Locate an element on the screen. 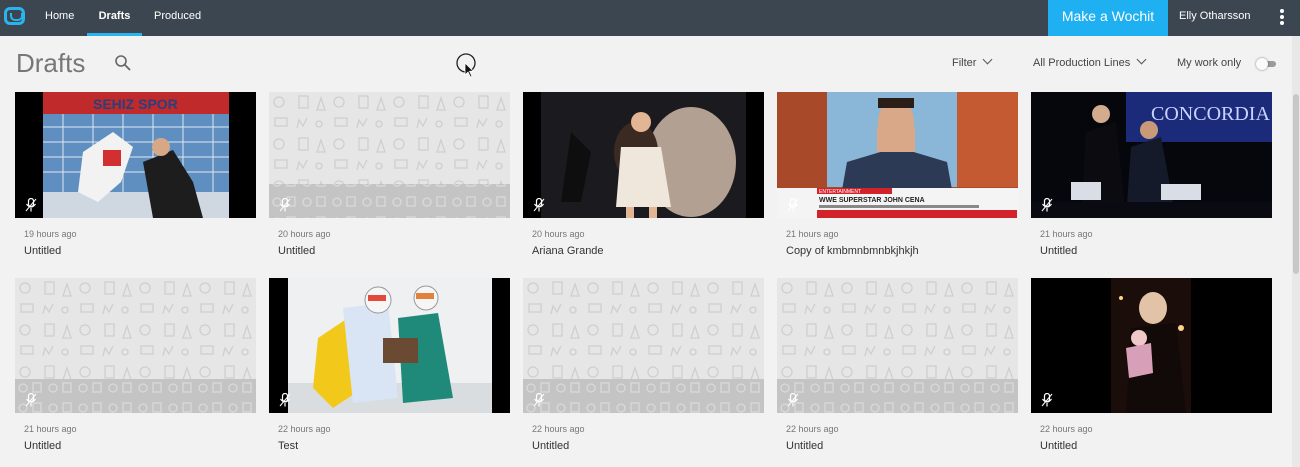  draft-title: Copy of kmbmnbmnbkjhkjh is located at coordinates (902, 251).